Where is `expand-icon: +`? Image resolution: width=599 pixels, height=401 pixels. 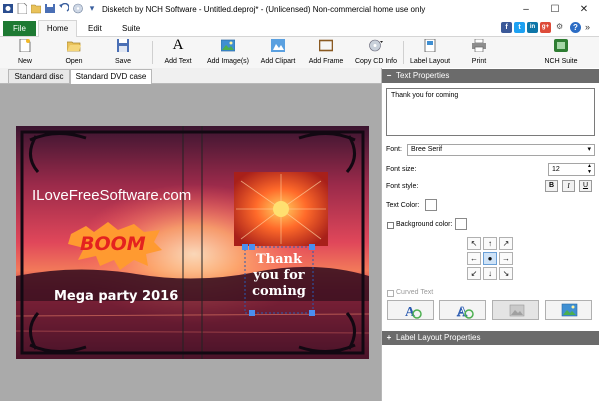
expand-icon: + is located at coordinates (389, 337).